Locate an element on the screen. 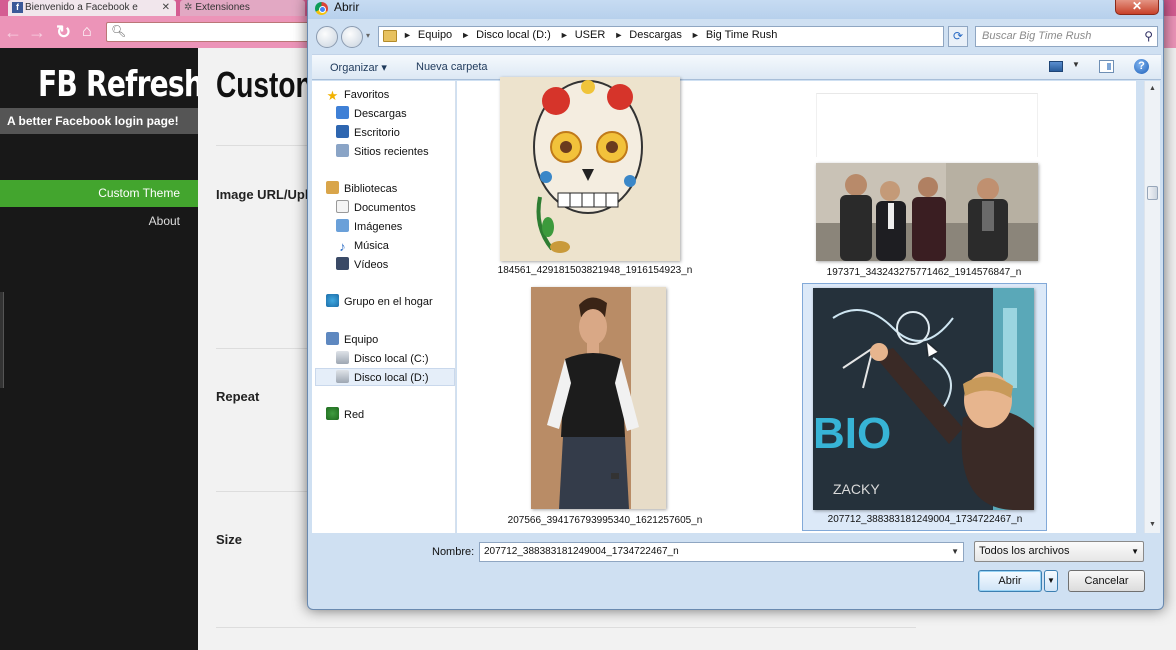  search-icon: 🔍︎ is located at coordinates (119, 31).